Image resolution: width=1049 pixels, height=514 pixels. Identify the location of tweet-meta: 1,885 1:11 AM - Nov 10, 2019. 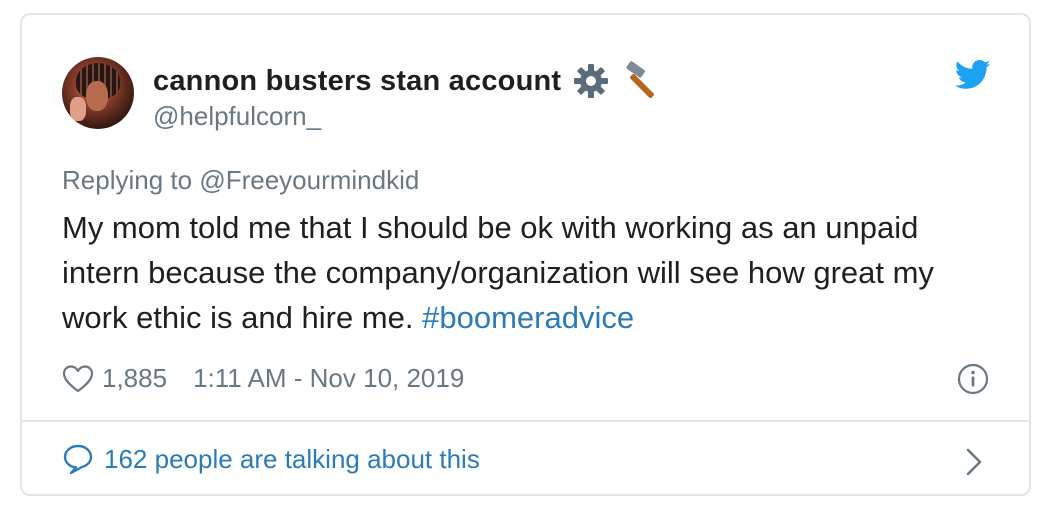
(263, 378).